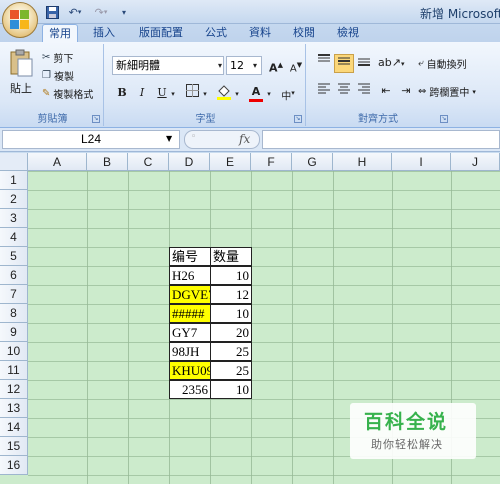  What do you see at coordinates (304, 33) in the screenshot?
I see `tab-review: 校閱` at bounding box center [304, 33].